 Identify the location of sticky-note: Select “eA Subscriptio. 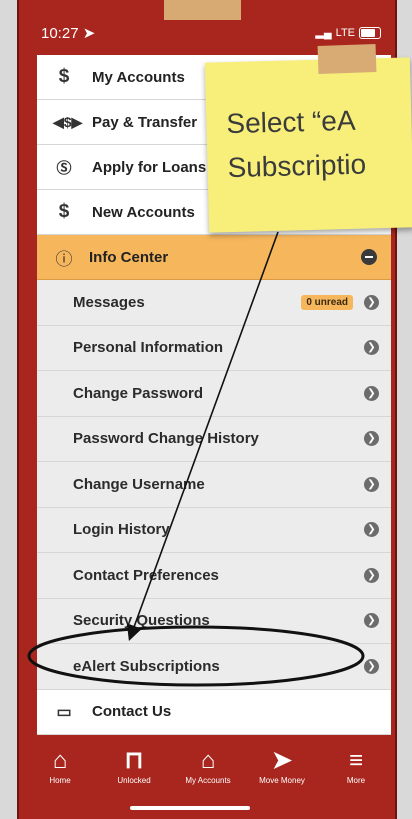
(308, 145).